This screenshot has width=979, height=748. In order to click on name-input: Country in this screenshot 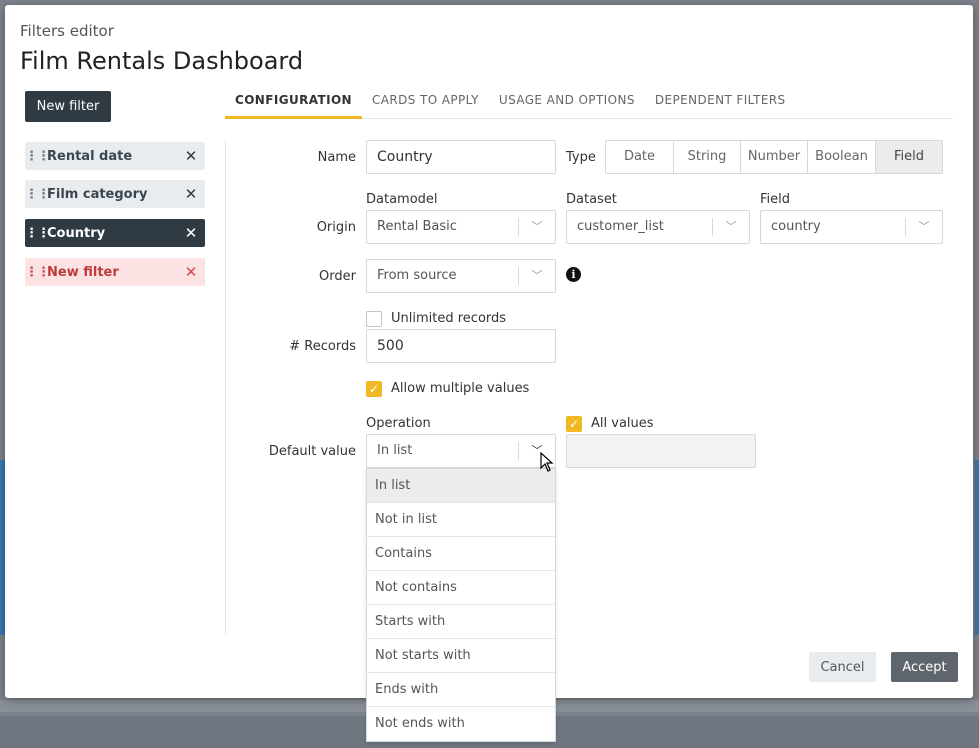, I will do `click(461, 157)`.